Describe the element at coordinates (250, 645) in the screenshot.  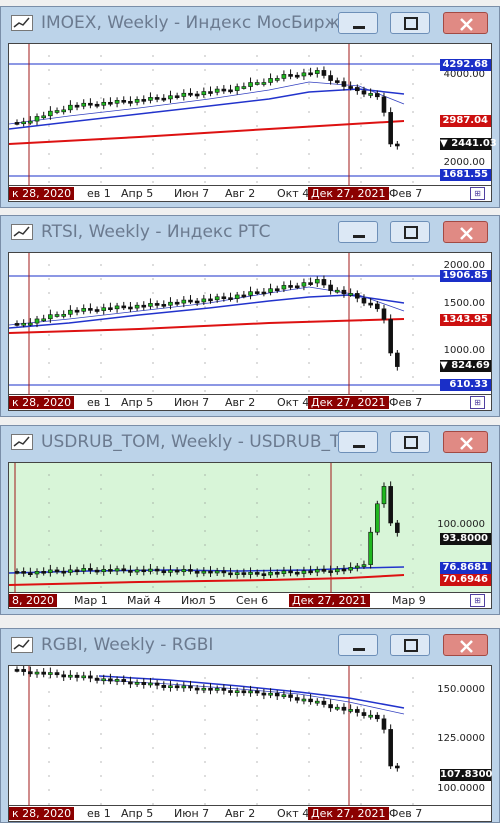
I see `title-bar: RGBI, Weekly - RGBI` at that location.